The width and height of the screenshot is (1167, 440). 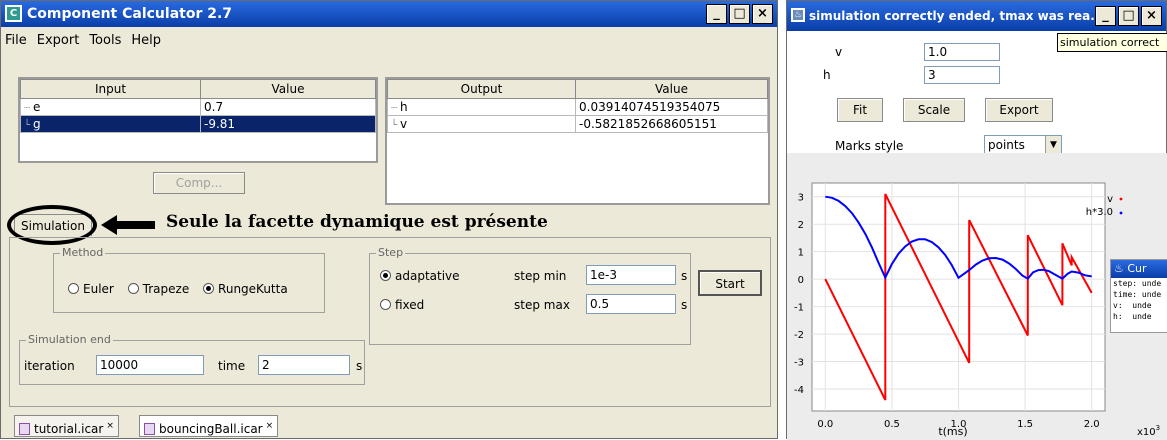 I want to click on table-row: └ g -9.81, so click(x=198, y=124).